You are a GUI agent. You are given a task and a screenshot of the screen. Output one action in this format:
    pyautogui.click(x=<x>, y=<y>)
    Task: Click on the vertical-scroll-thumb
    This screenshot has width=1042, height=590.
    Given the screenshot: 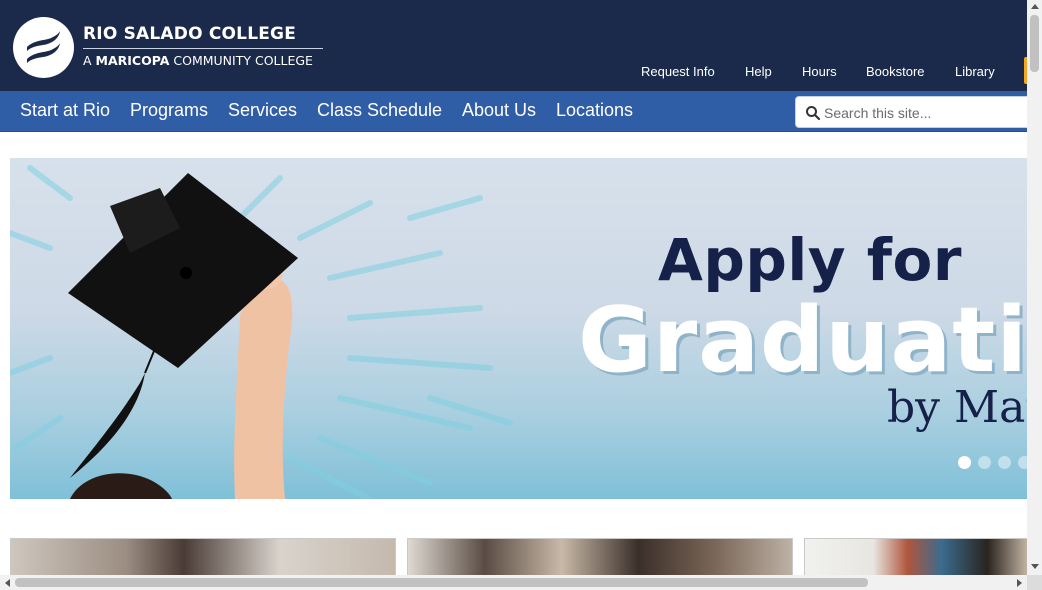 What is the action you would take?
    pyautogui.click(x=1034, y=43)
    